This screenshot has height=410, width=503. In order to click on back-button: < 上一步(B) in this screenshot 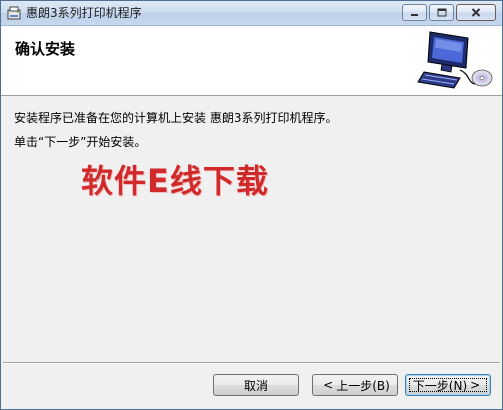, I will do `click(355, 385)`.